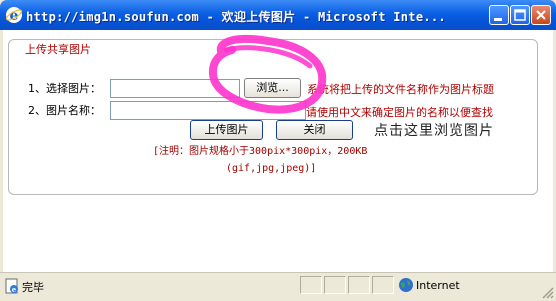 This screenshot has width=556, height=301. What do you see at coordinates (399, 112) in the screenshot?
I see `image-name-hint: 请使用中文来确定图片的名称以便查找` at bounding box center [399, 112].